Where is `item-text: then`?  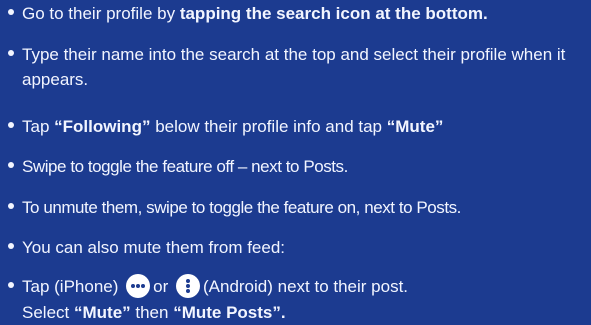 item-text: then is located at coordinates (152, 312).